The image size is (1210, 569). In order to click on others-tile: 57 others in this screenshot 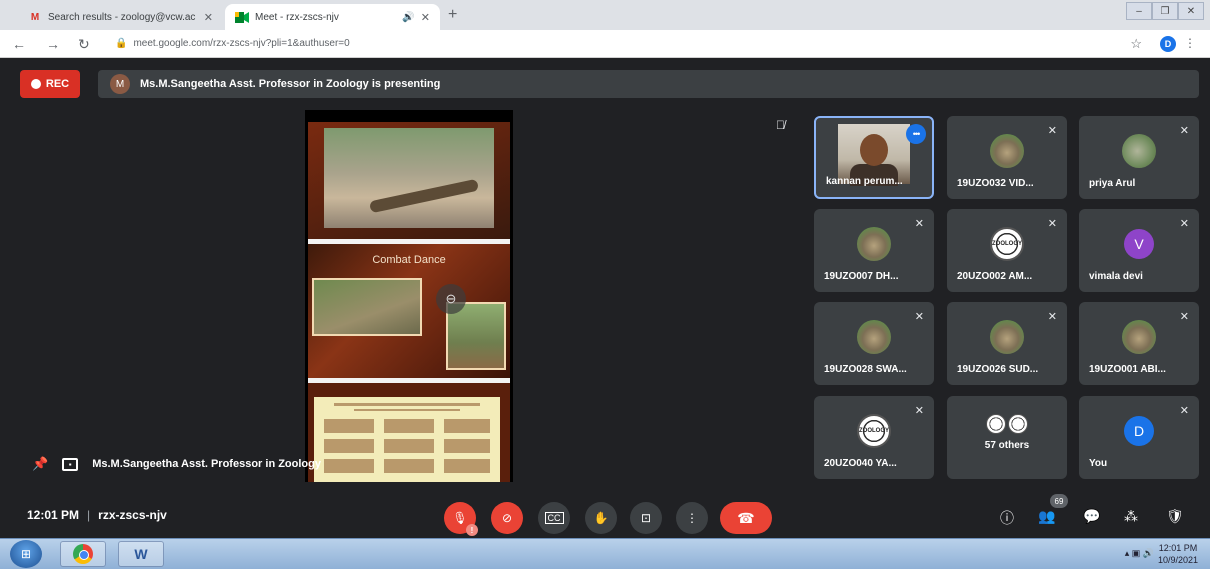, I will do `click(1007, 437)`.